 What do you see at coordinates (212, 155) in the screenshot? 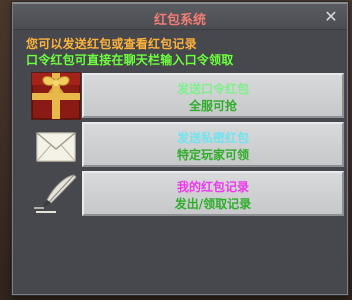
I see `send-private-red-packet-subtitle: 特定玩家可领` at bounding box center [212, 155].